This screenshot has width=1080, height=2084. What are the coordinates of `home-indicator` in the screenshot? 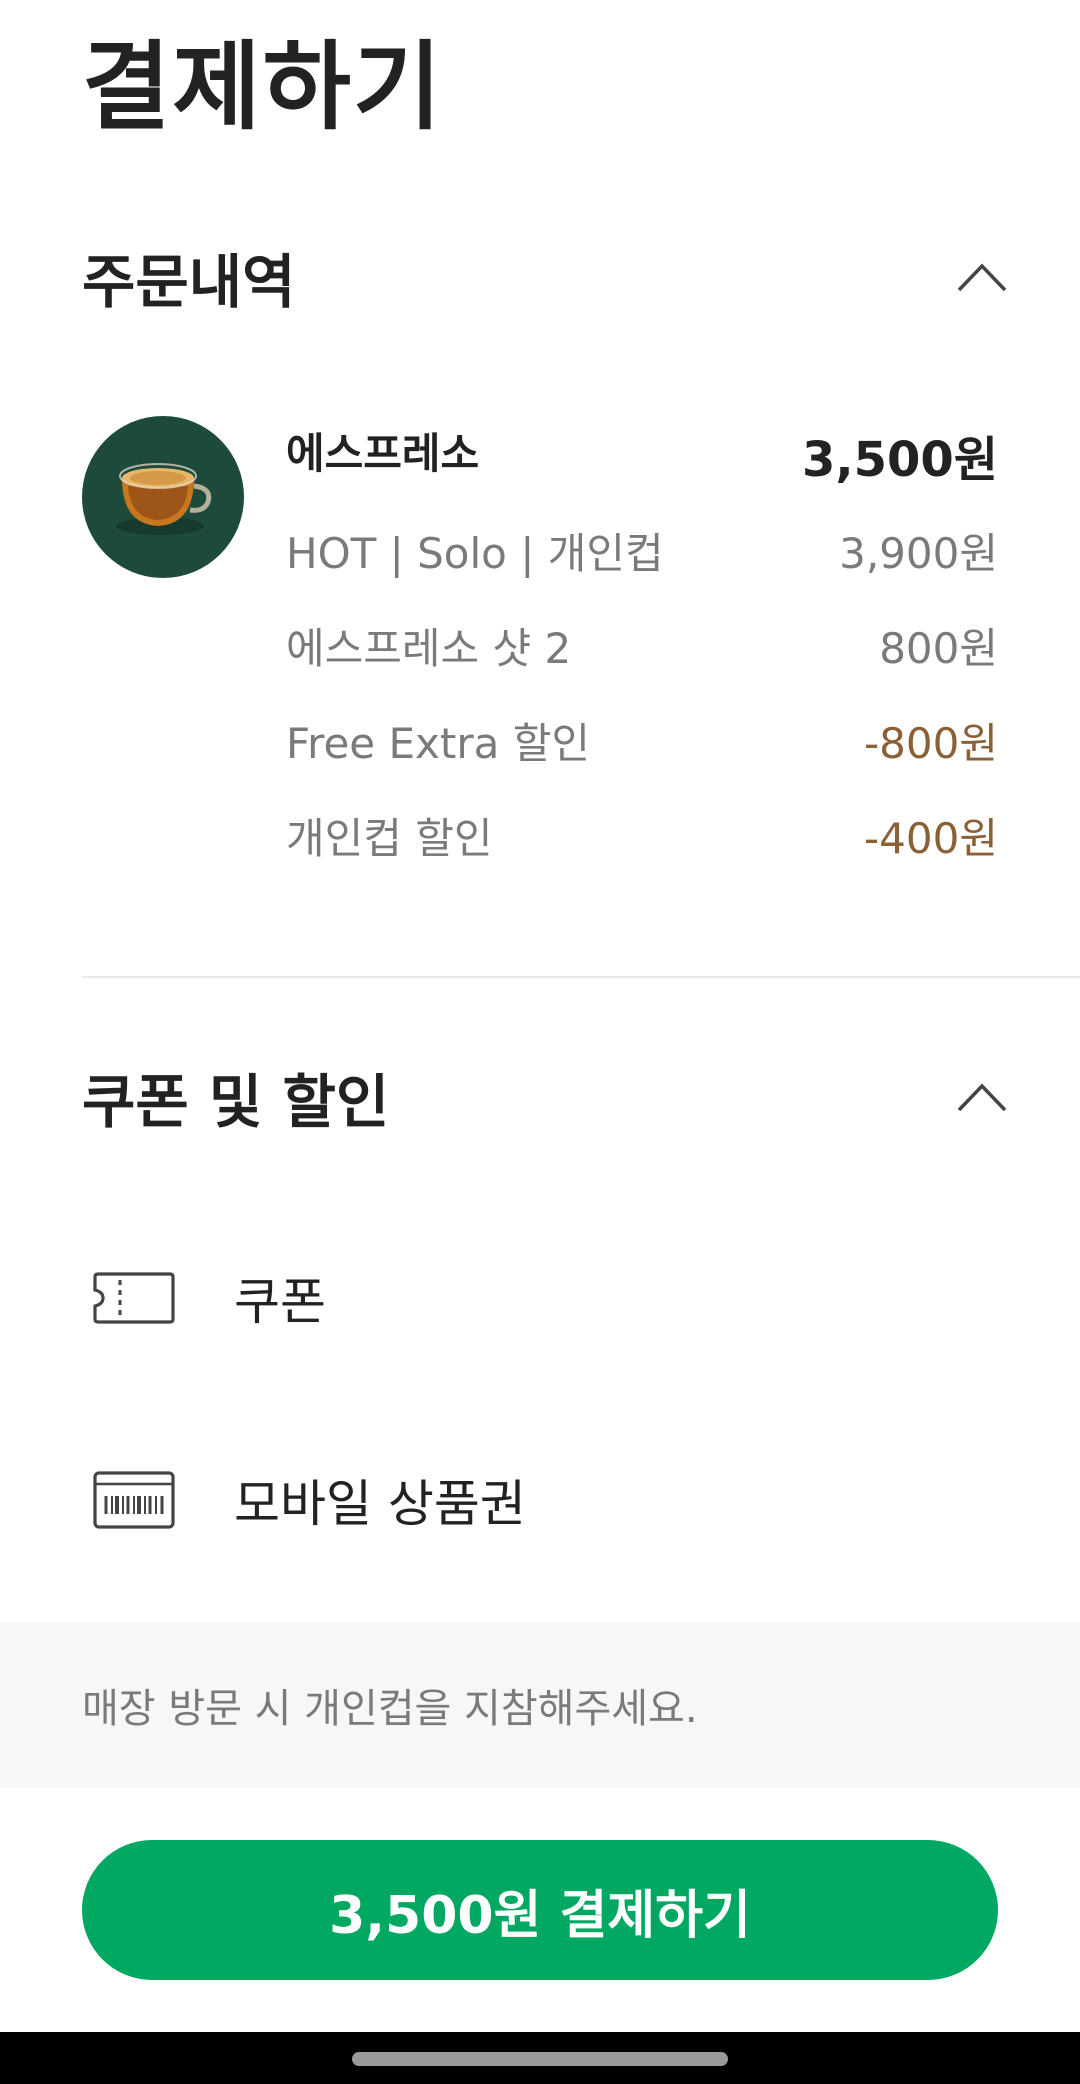 It's located at (540, 2059).